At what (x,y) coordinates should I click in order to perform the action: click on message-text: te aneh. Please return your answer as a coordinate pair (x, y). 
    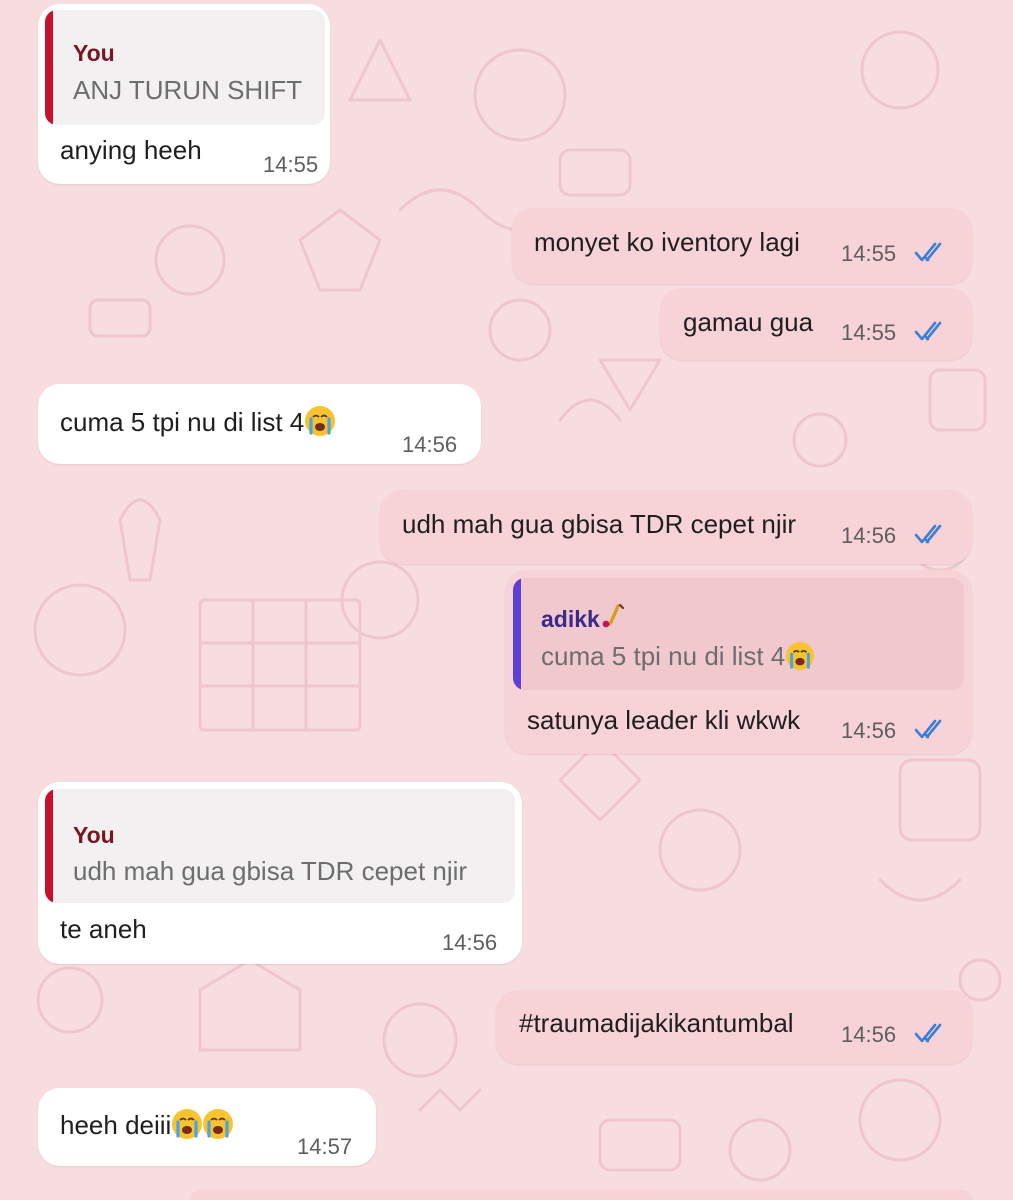
    Looking at the image, I should click on (103, 929).